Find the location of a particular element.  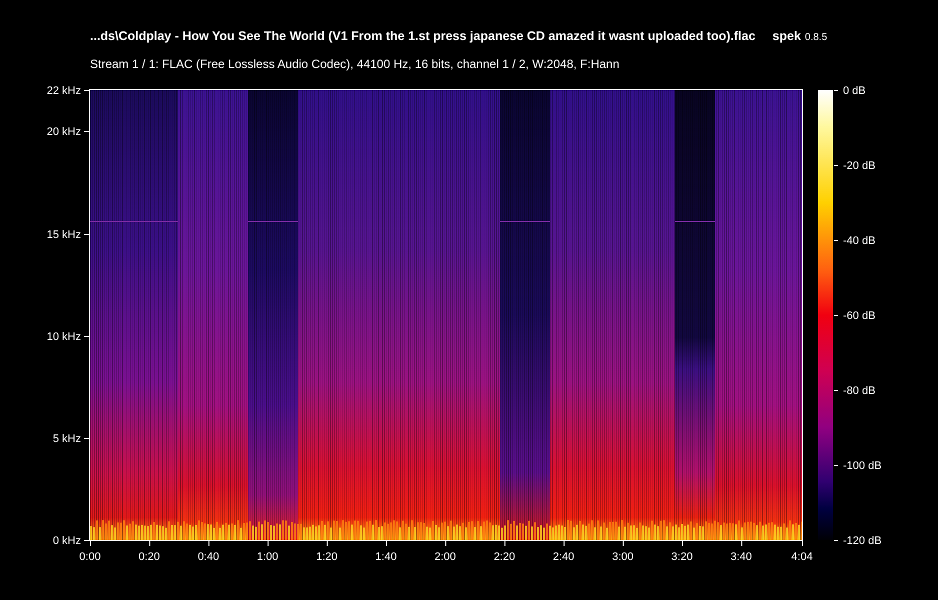

time-label: 0:40 is located at coordinates (209, 557).